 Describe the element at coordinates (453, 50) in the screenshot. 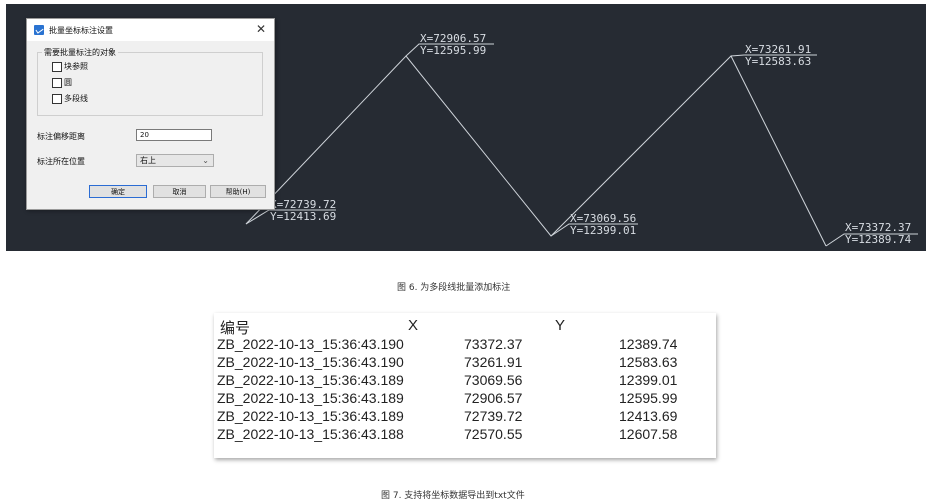

I see `coord-y: Y=12595.99` at that location.